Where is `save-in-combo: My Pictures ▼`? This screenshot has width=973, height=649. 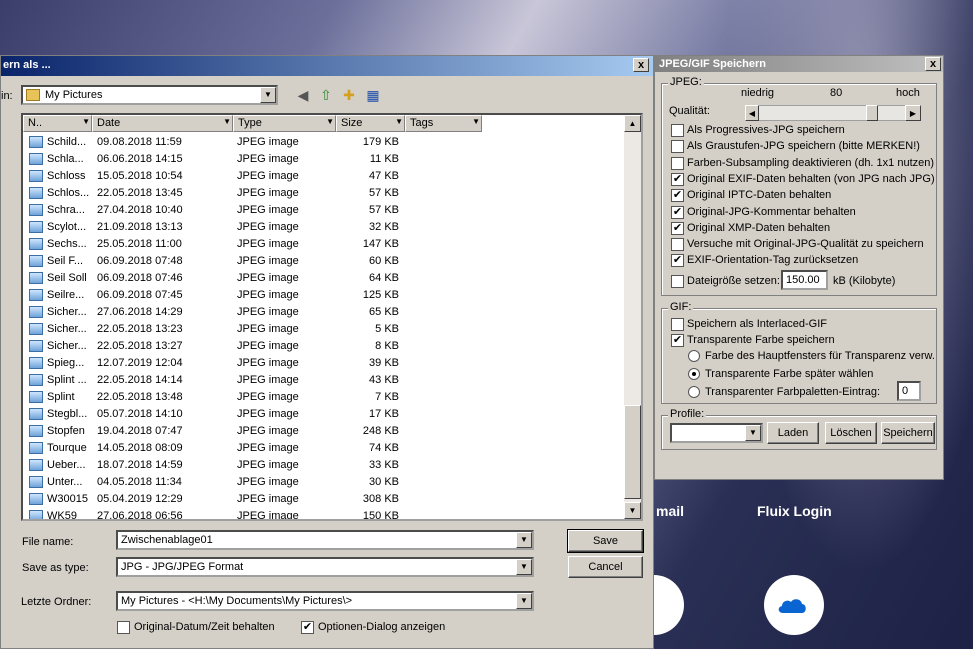
save-in-combo: My Pictures ▼ is located at coordinates (149, 95).